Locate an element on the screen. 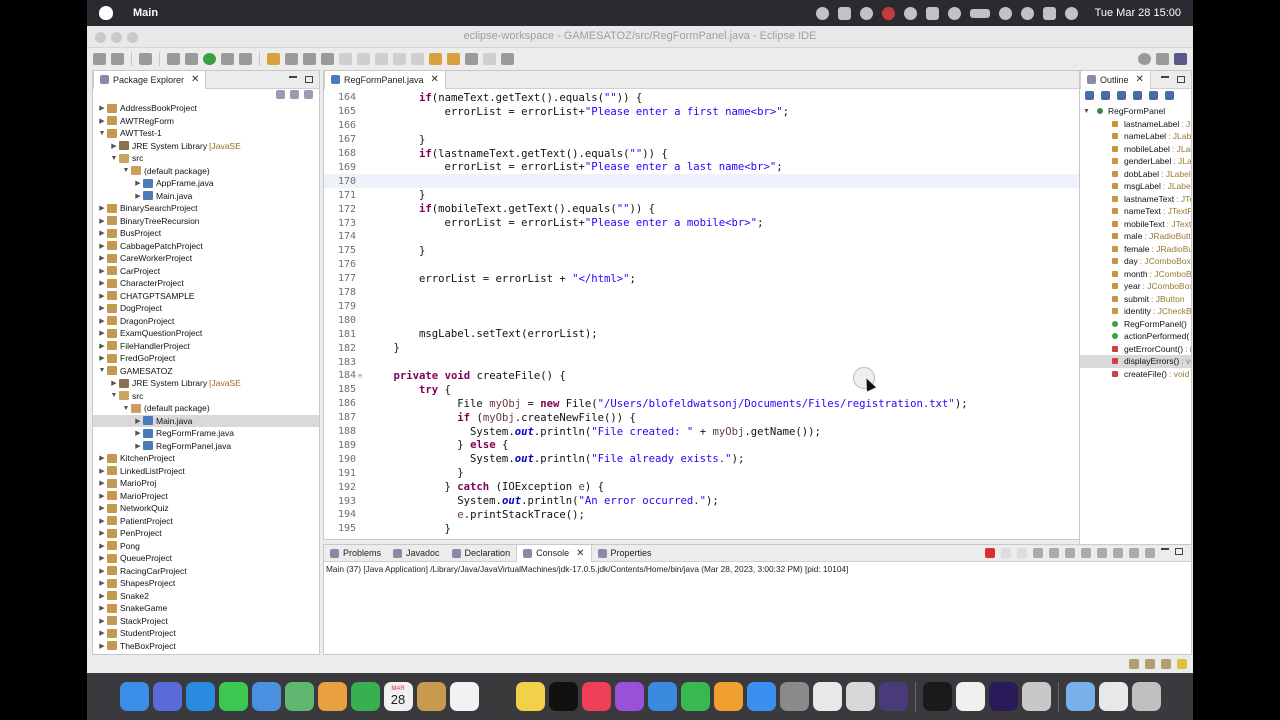 This screenshot has height=720, width=1280. dock-finder-icon is located at coordinates (134, 696).